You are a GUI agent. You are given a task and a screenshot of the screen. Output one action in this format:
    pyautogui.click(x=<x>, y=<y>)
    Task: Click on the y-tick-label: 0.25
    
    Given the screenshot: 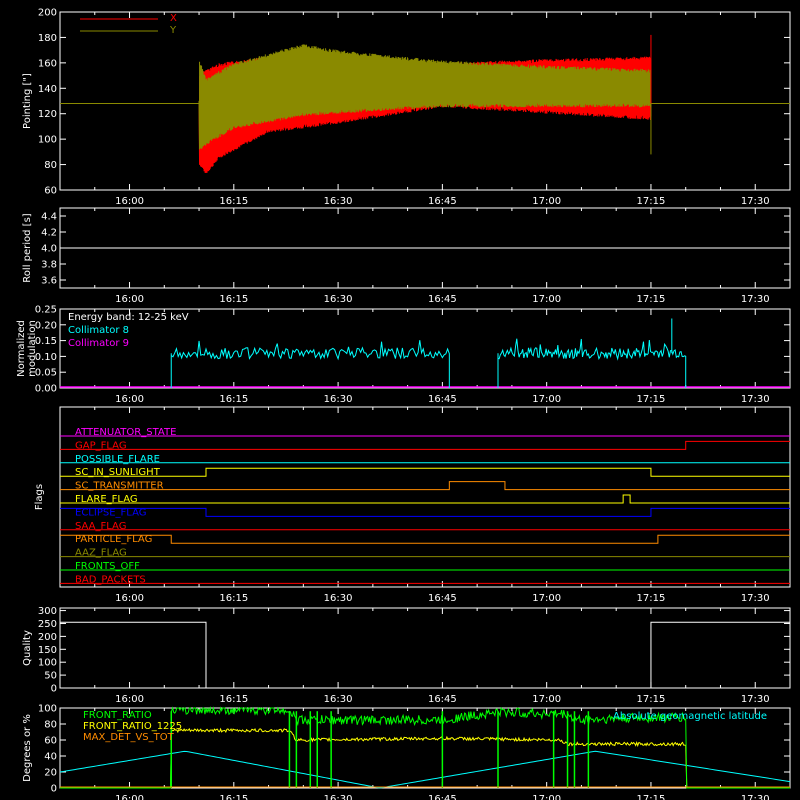 What is the action you would take?
    pyautogui.click(x=46, y=310)
    